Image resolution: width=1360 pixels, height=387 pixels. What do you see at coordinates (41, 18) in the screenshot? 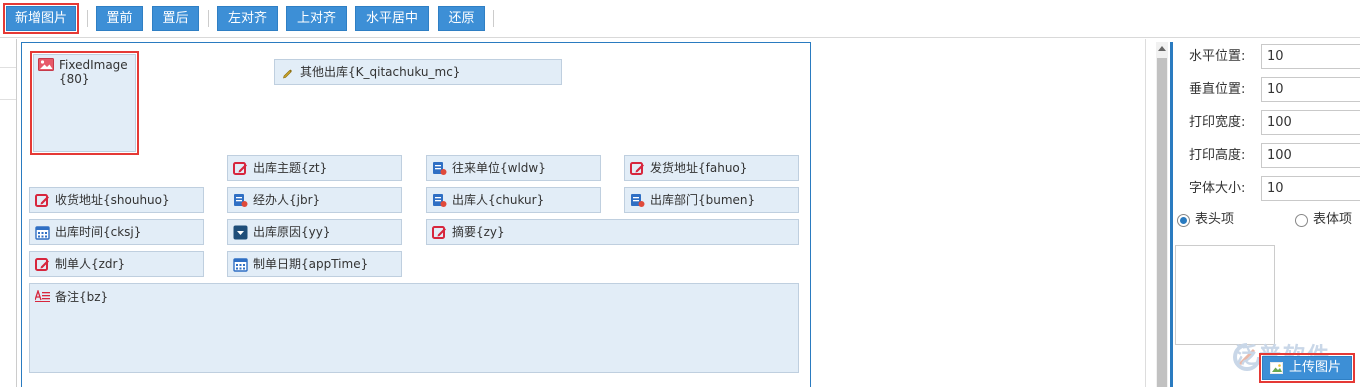
I see `add-image-button: 新增图片` at bounding box center [41, 18].